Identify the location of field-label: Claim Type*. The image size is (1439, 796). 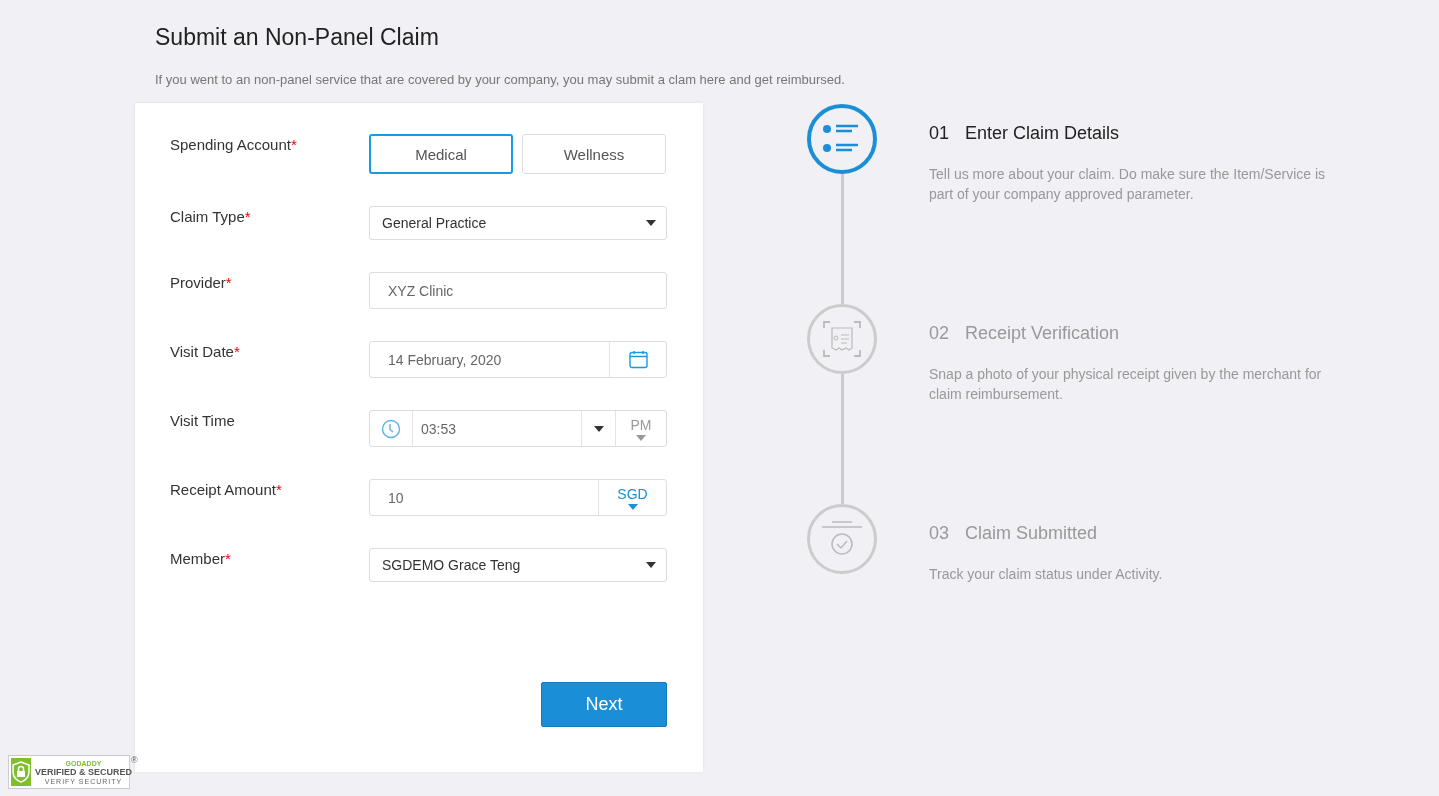
(211, 217).